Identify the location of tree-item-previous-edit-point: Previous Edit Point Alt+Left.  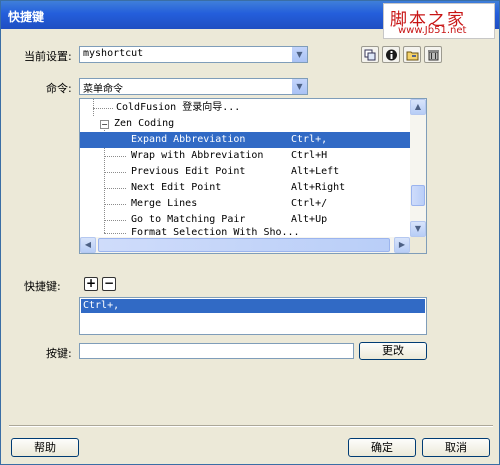
(245, 172).